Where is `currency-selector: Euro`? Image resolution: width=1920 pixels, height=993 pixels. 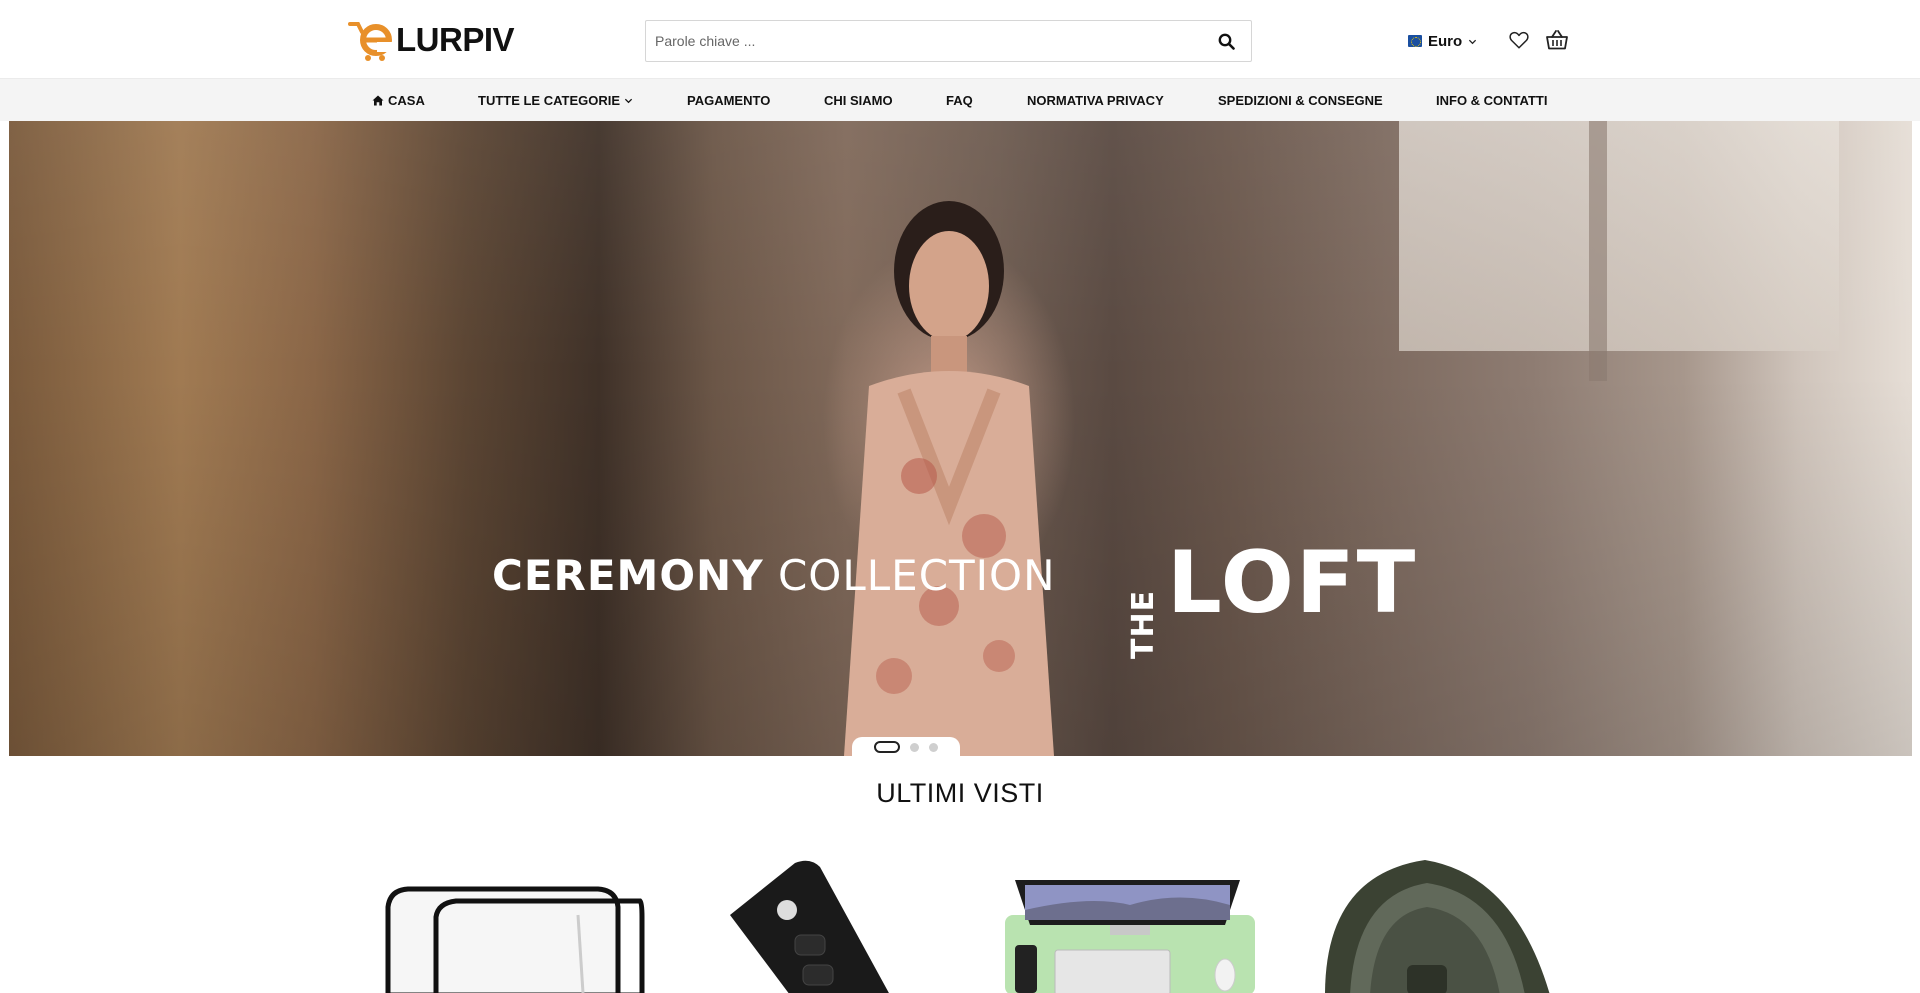 currency-selector: Euro is located at coordinates (1442, 41).